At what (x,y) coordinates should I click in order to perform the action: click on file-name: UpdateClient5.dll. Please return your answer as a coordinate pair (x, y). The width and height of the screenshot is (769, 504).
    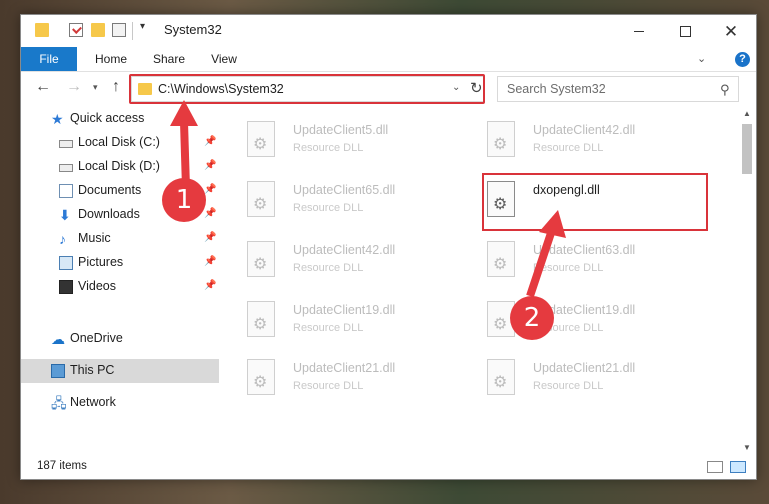
    Looking at the image, I should click on (341, 130).